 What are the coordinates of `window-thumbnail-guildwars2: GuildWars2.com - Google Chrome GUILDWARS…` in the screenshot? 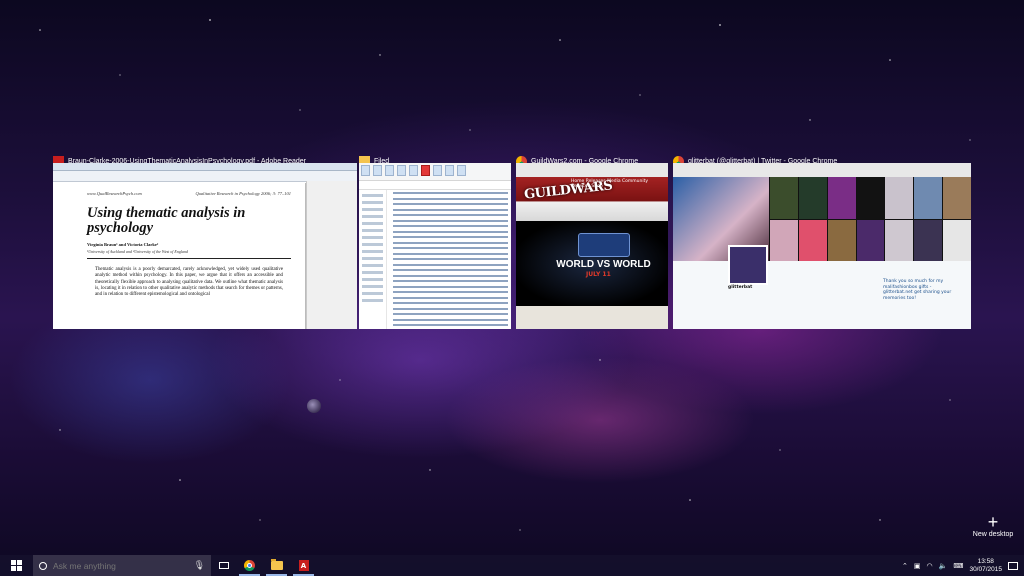 It's located at (592, 241).